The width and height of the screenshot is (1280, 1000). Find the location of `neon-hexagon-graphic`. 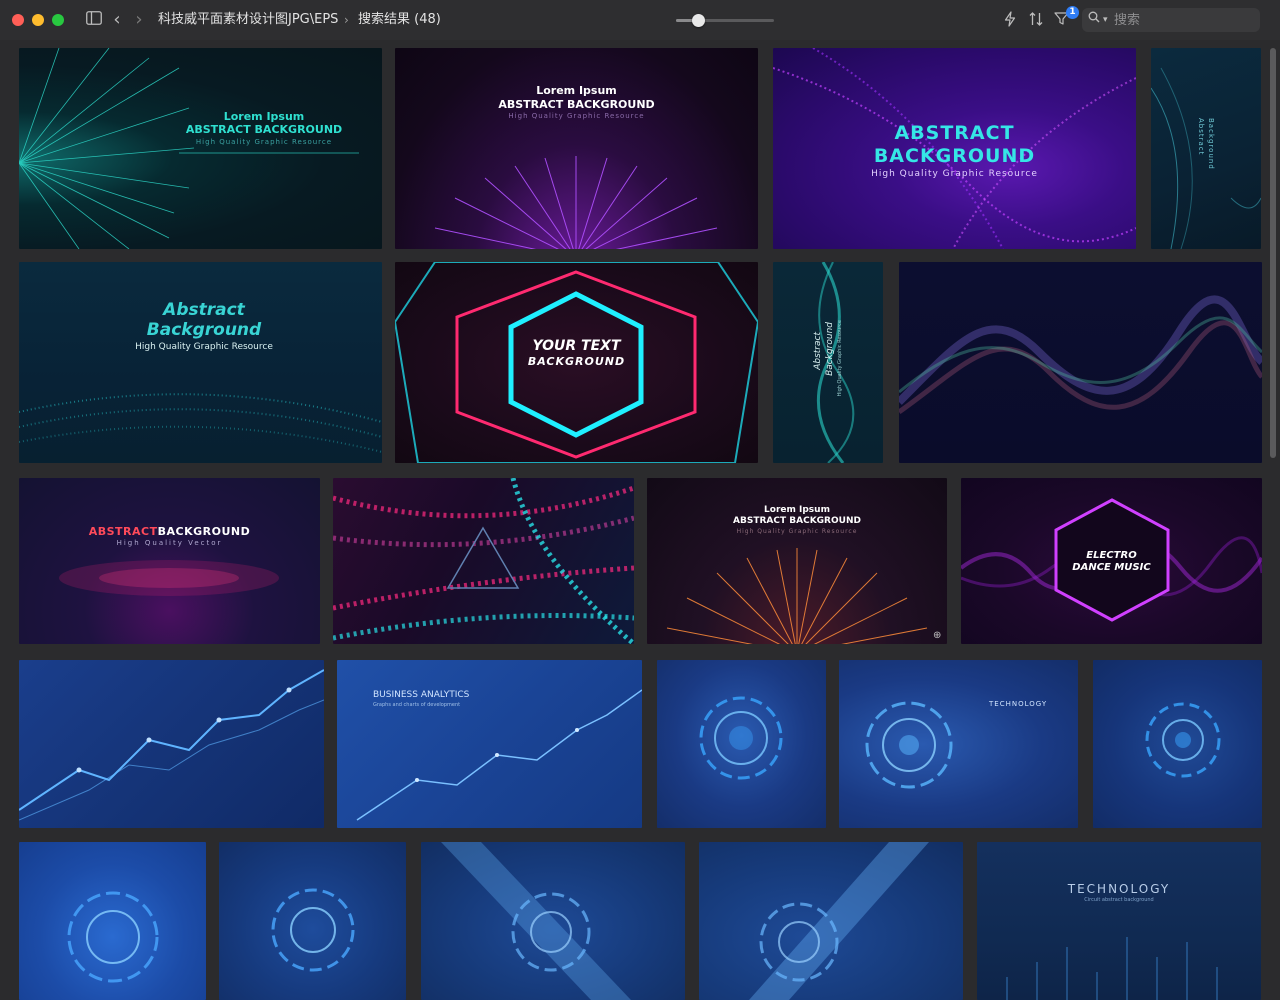

neon-hexagon-graphic is located at coordinates (1111, 560).